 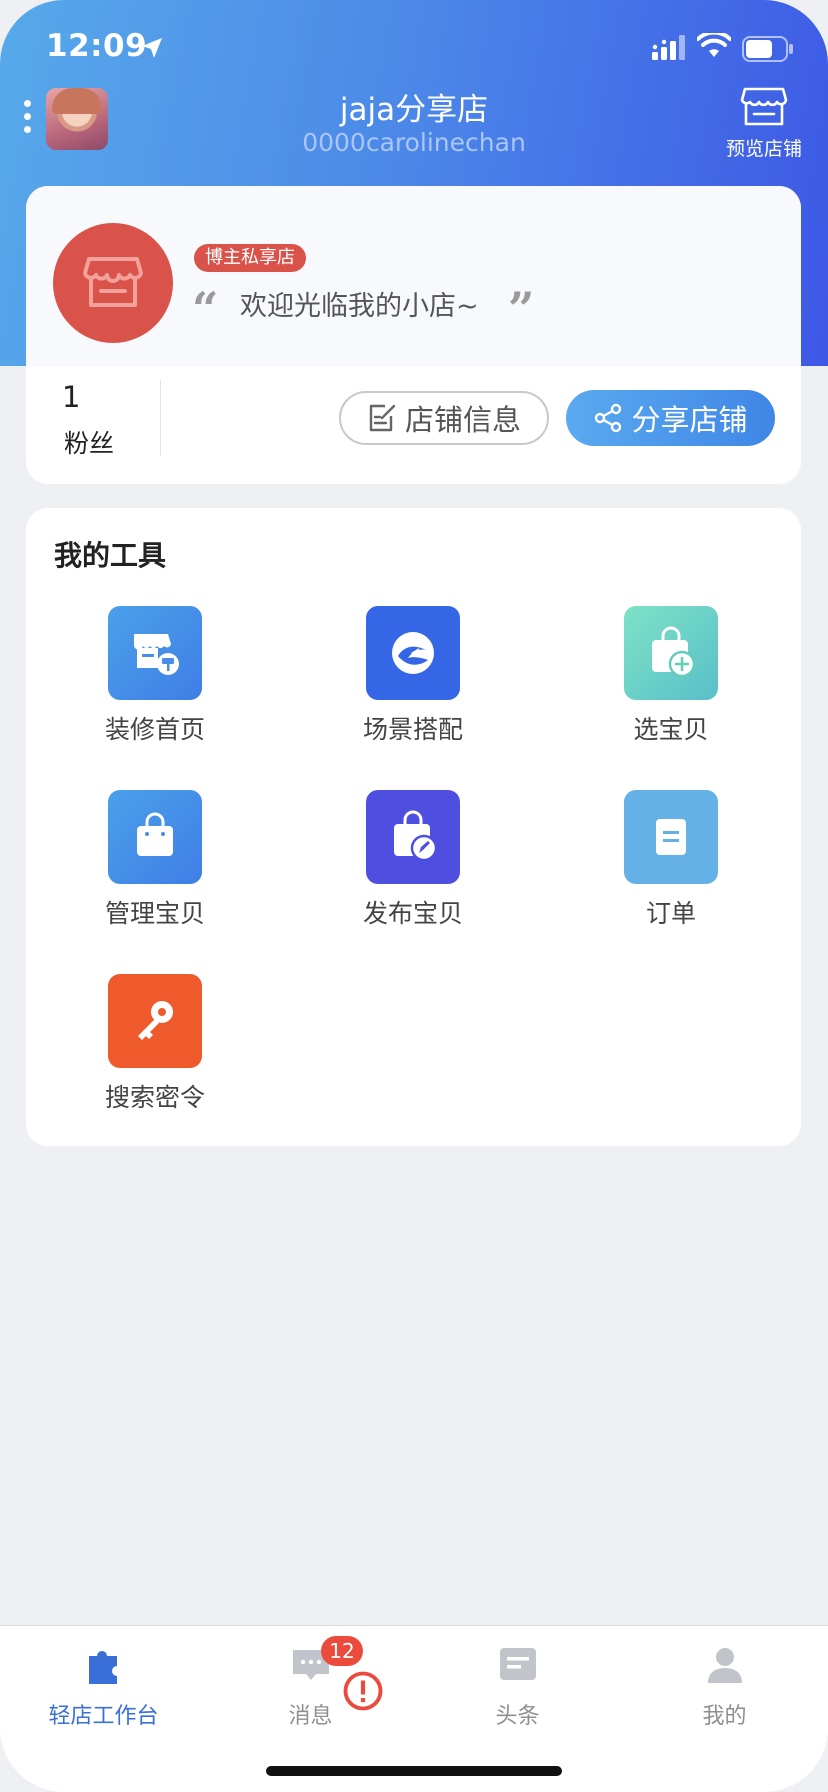 I want to click on cellular-signal-icon, so click(x=668, y=47).